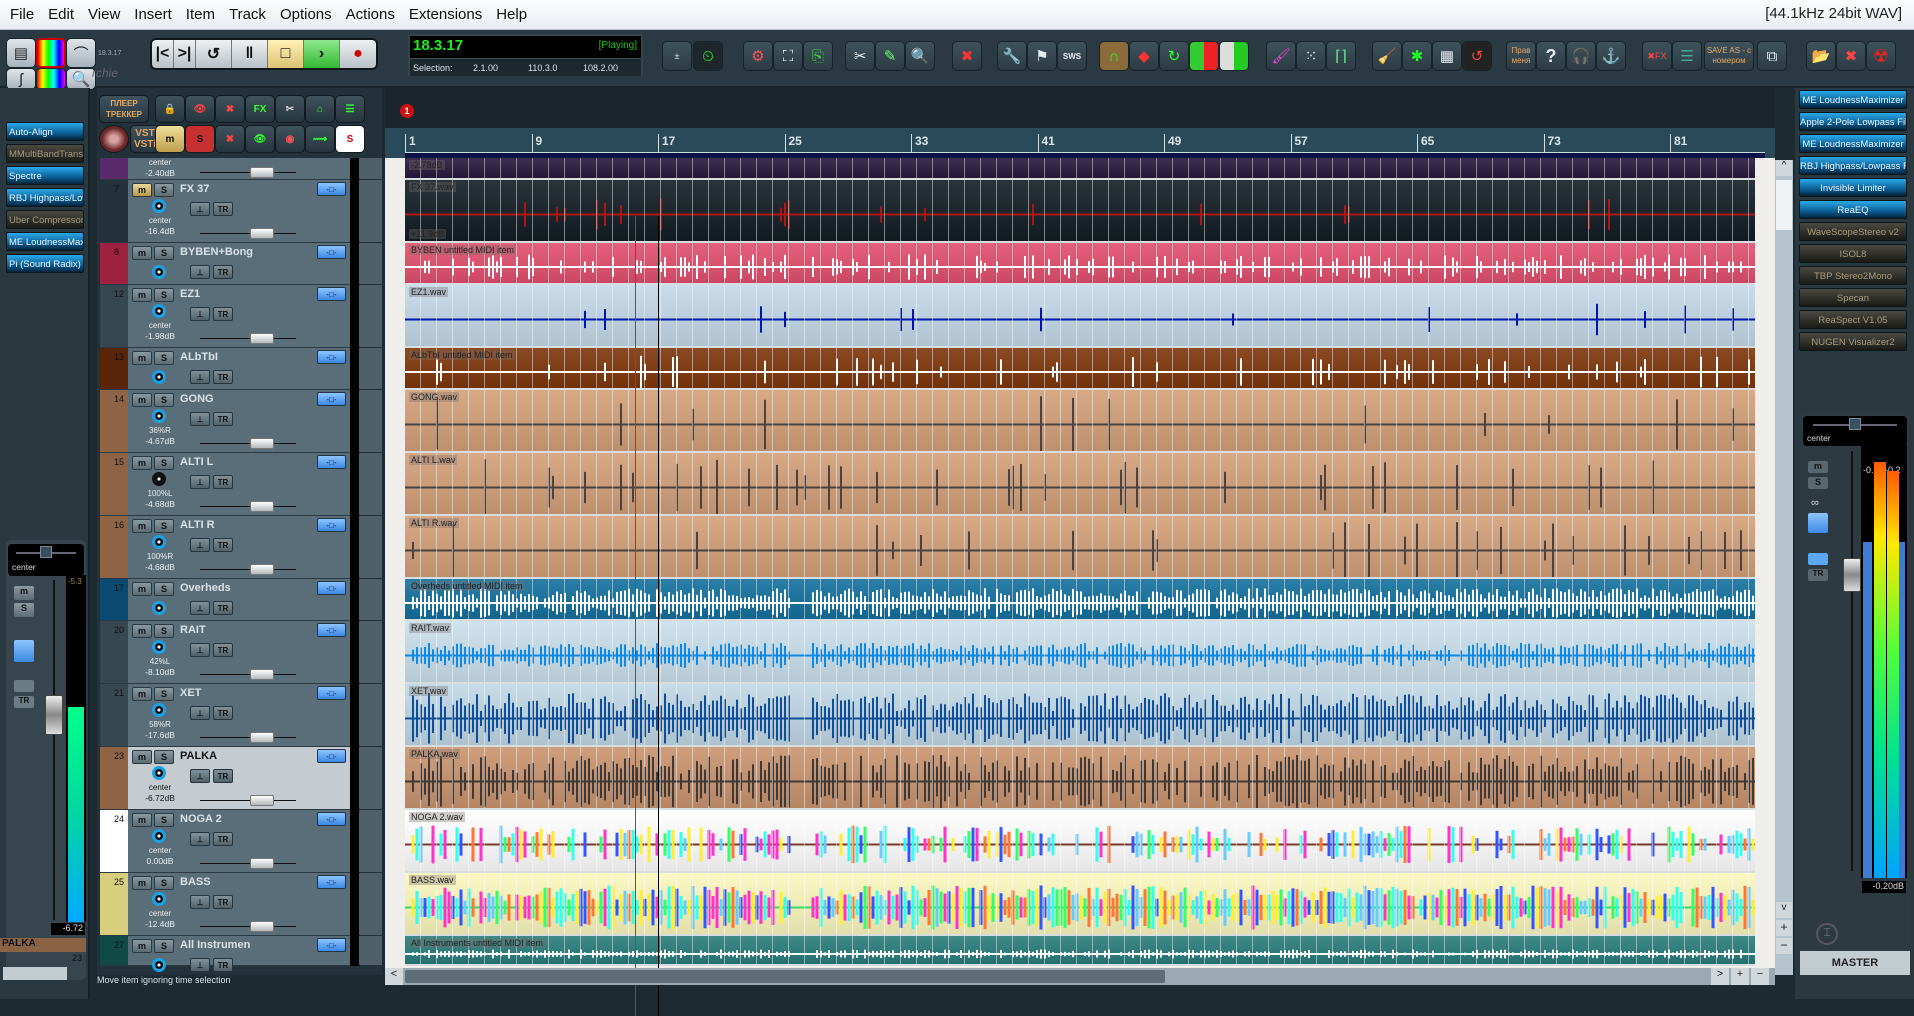 This screenshot has width=1914, height=1016. I want to click on track-header: 16 m S ALTI R -□- ⊥ TR 100%R -4.68dB, so click(225, 547).